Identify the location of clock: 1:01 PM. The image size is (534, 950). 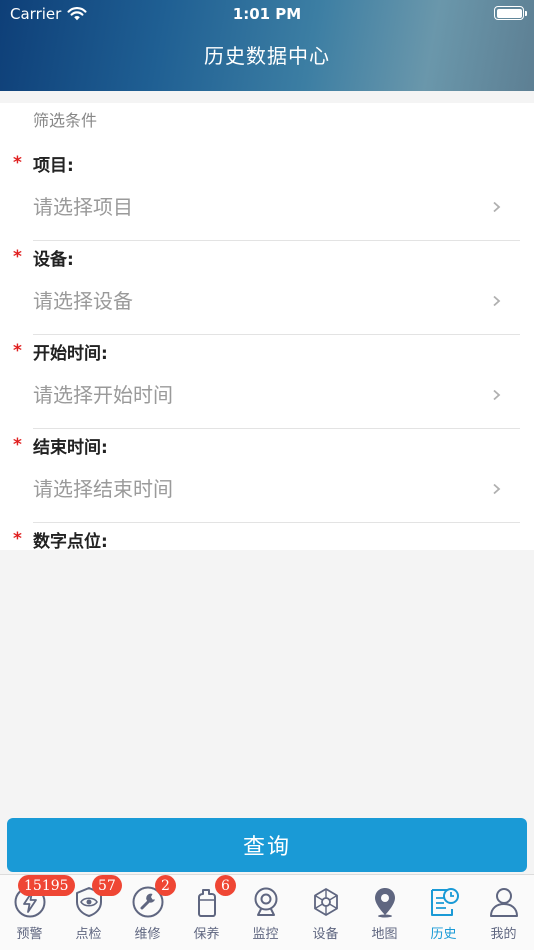
(267, 14).